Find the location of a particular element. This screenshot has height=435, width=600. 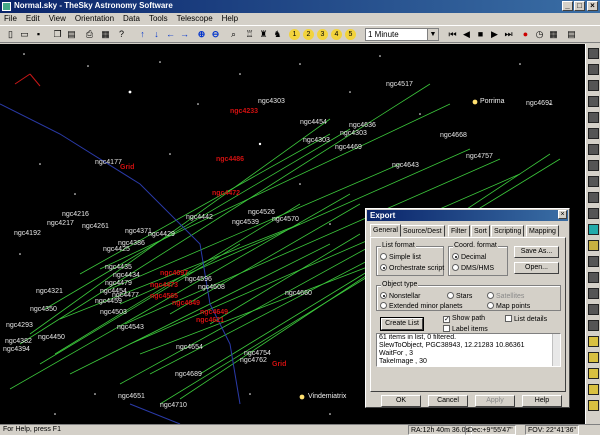

list-details-checkbox: List details is located at coordinates (526, 319).